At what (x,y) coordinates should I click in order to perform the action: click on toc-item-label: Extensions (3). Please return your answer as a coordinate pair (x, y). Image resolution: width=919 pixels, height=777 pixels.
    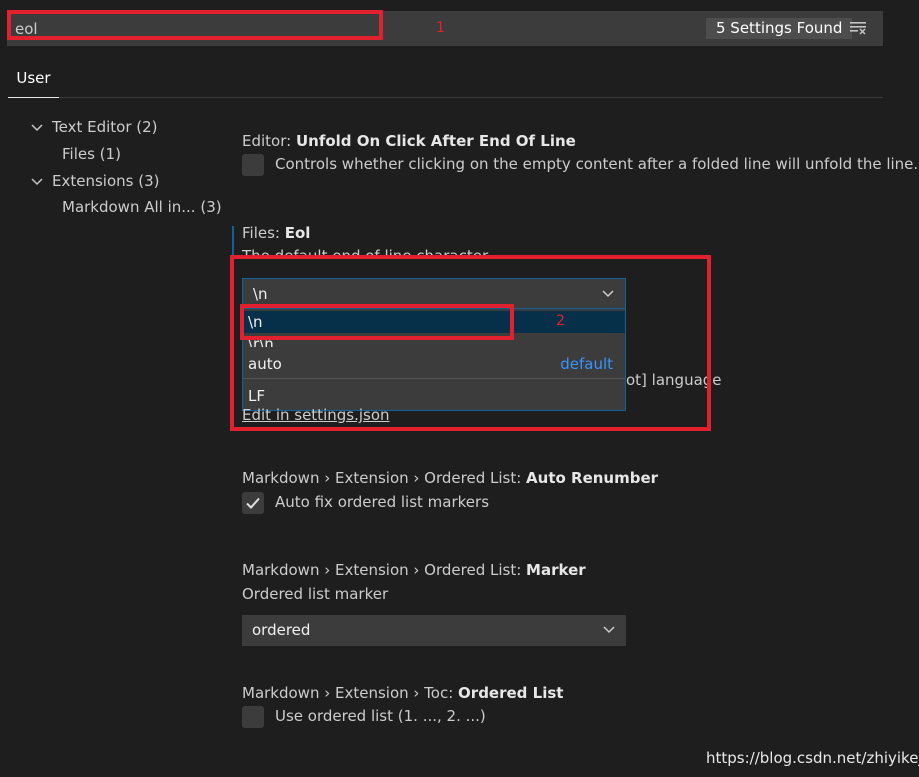
    Looking at the image, I should click on (106, 181).